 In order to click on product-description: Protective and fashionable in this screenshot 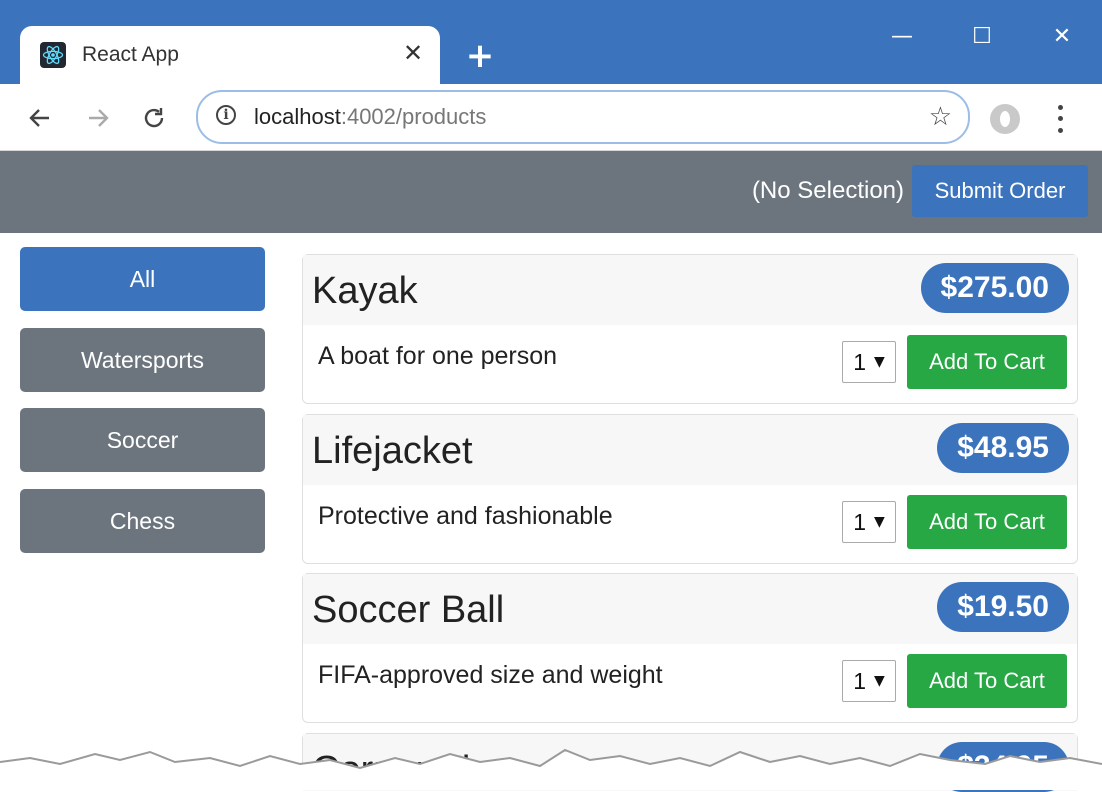, I will do `click(465, 516)`.